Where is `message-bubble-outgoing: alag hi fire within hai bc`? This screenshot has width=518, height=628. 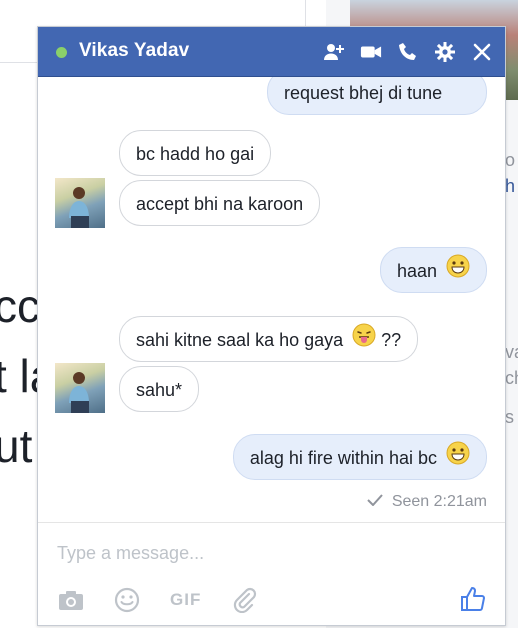 message-bubble-outgoing: alag hi fire within hai bc is located at coordinates (359, 458).